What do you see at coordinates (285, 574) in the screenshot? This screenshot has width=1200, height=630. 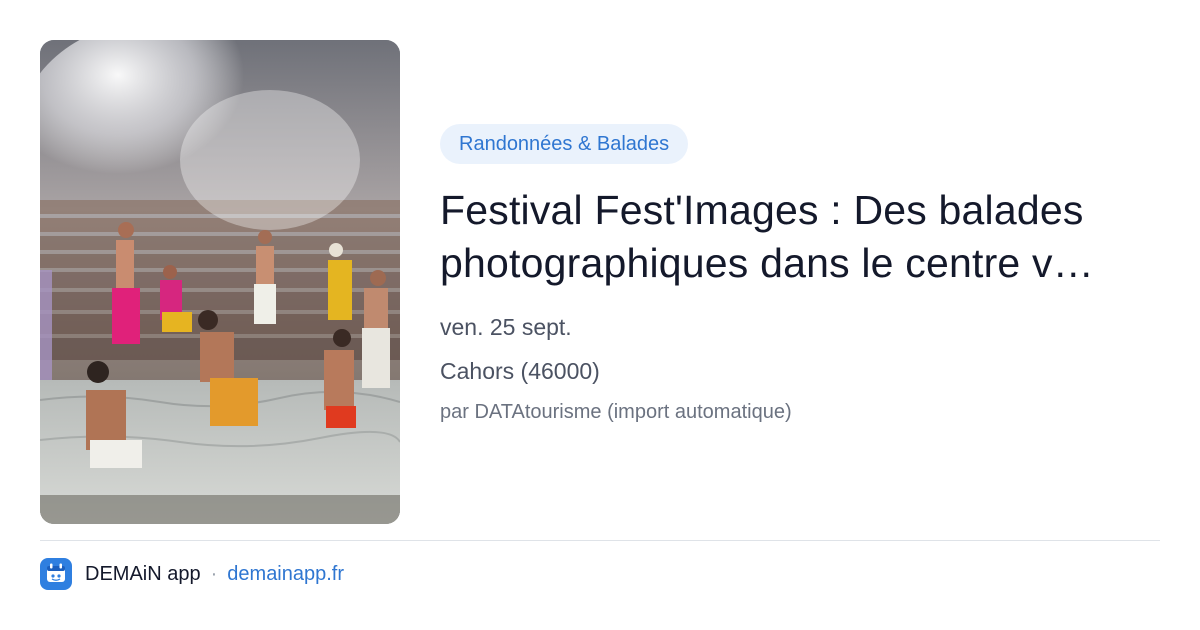 I see `site-link: demainapp.fr` at bounding box center [285, 574].